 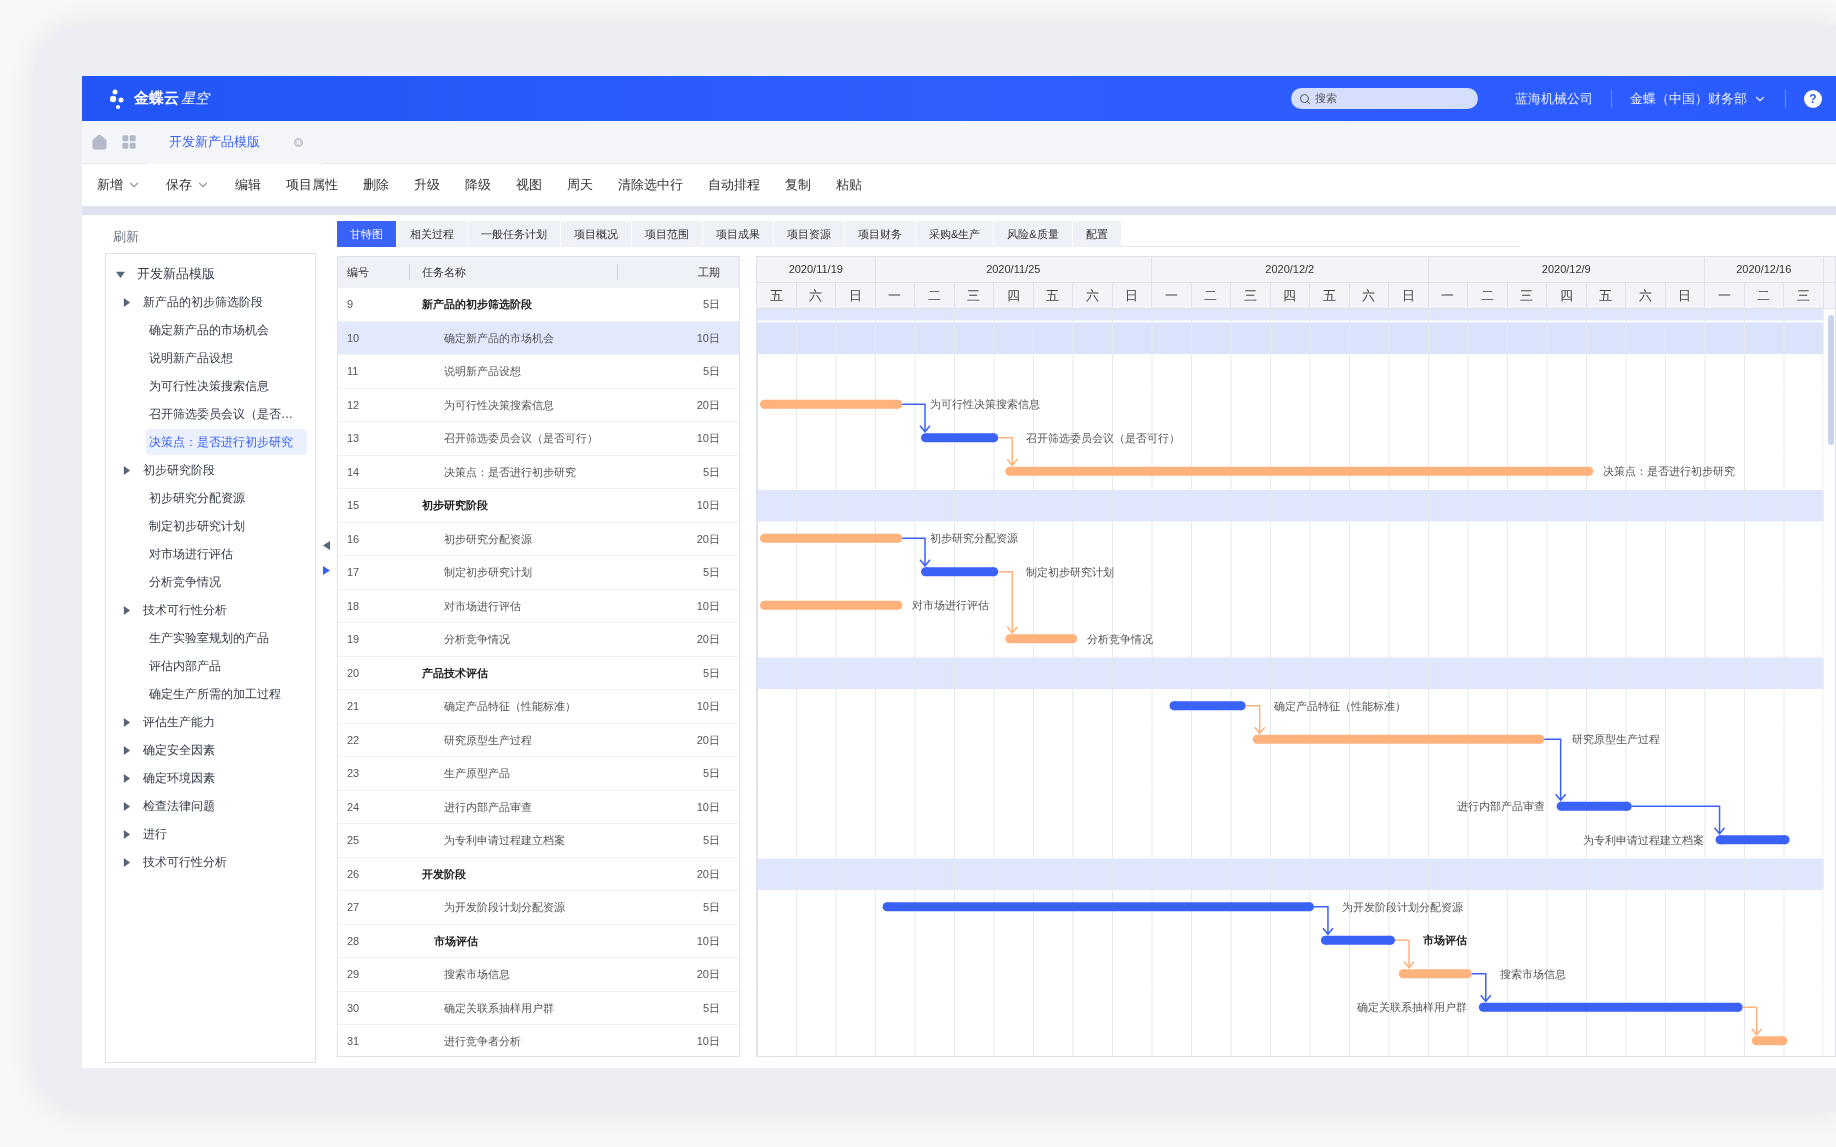 I want to click on view-tab: 项目成果, so click(x=738, y=234).